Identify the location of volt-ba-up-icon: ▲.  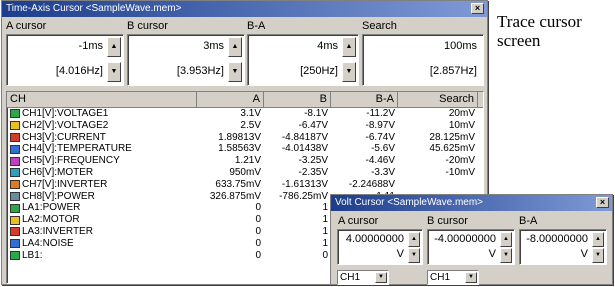
(598, 239).